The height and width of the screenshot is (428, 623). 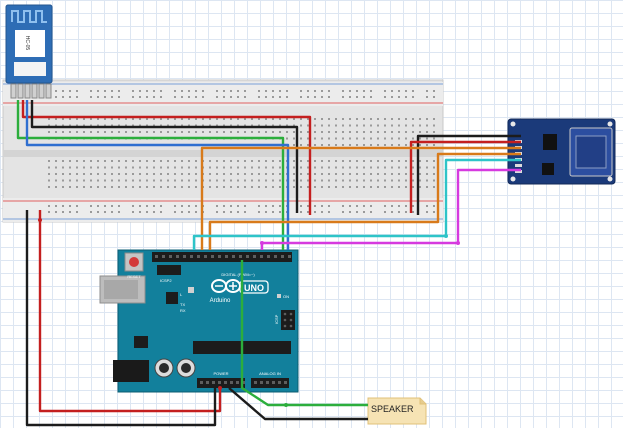 I want to click on board-brand-label: Arduino, so click(x=220, y=301).